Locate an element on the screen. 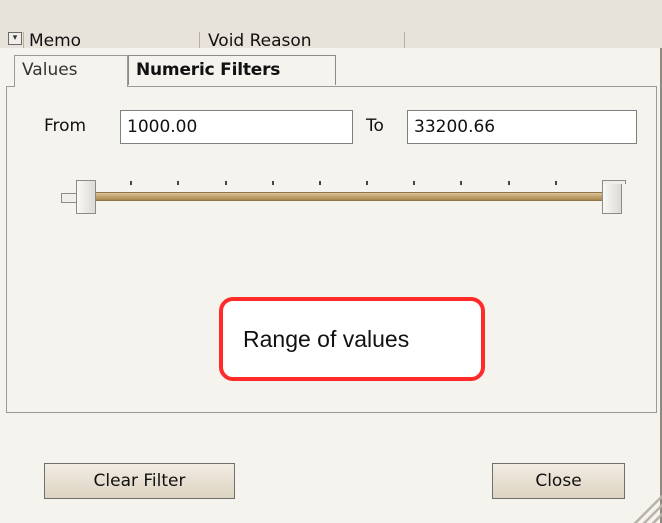 This screenshot has width=662, height=523. range-slider-bar is located at coordinates (341, 196).